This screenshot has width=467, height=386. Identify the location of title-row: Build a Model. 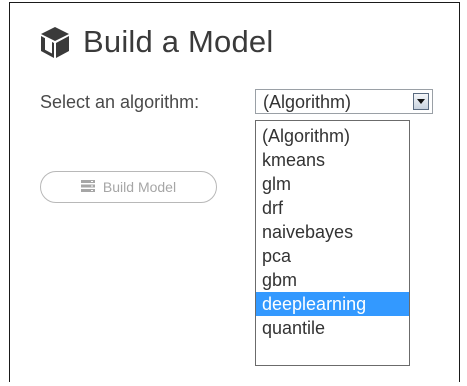
(155, 42).